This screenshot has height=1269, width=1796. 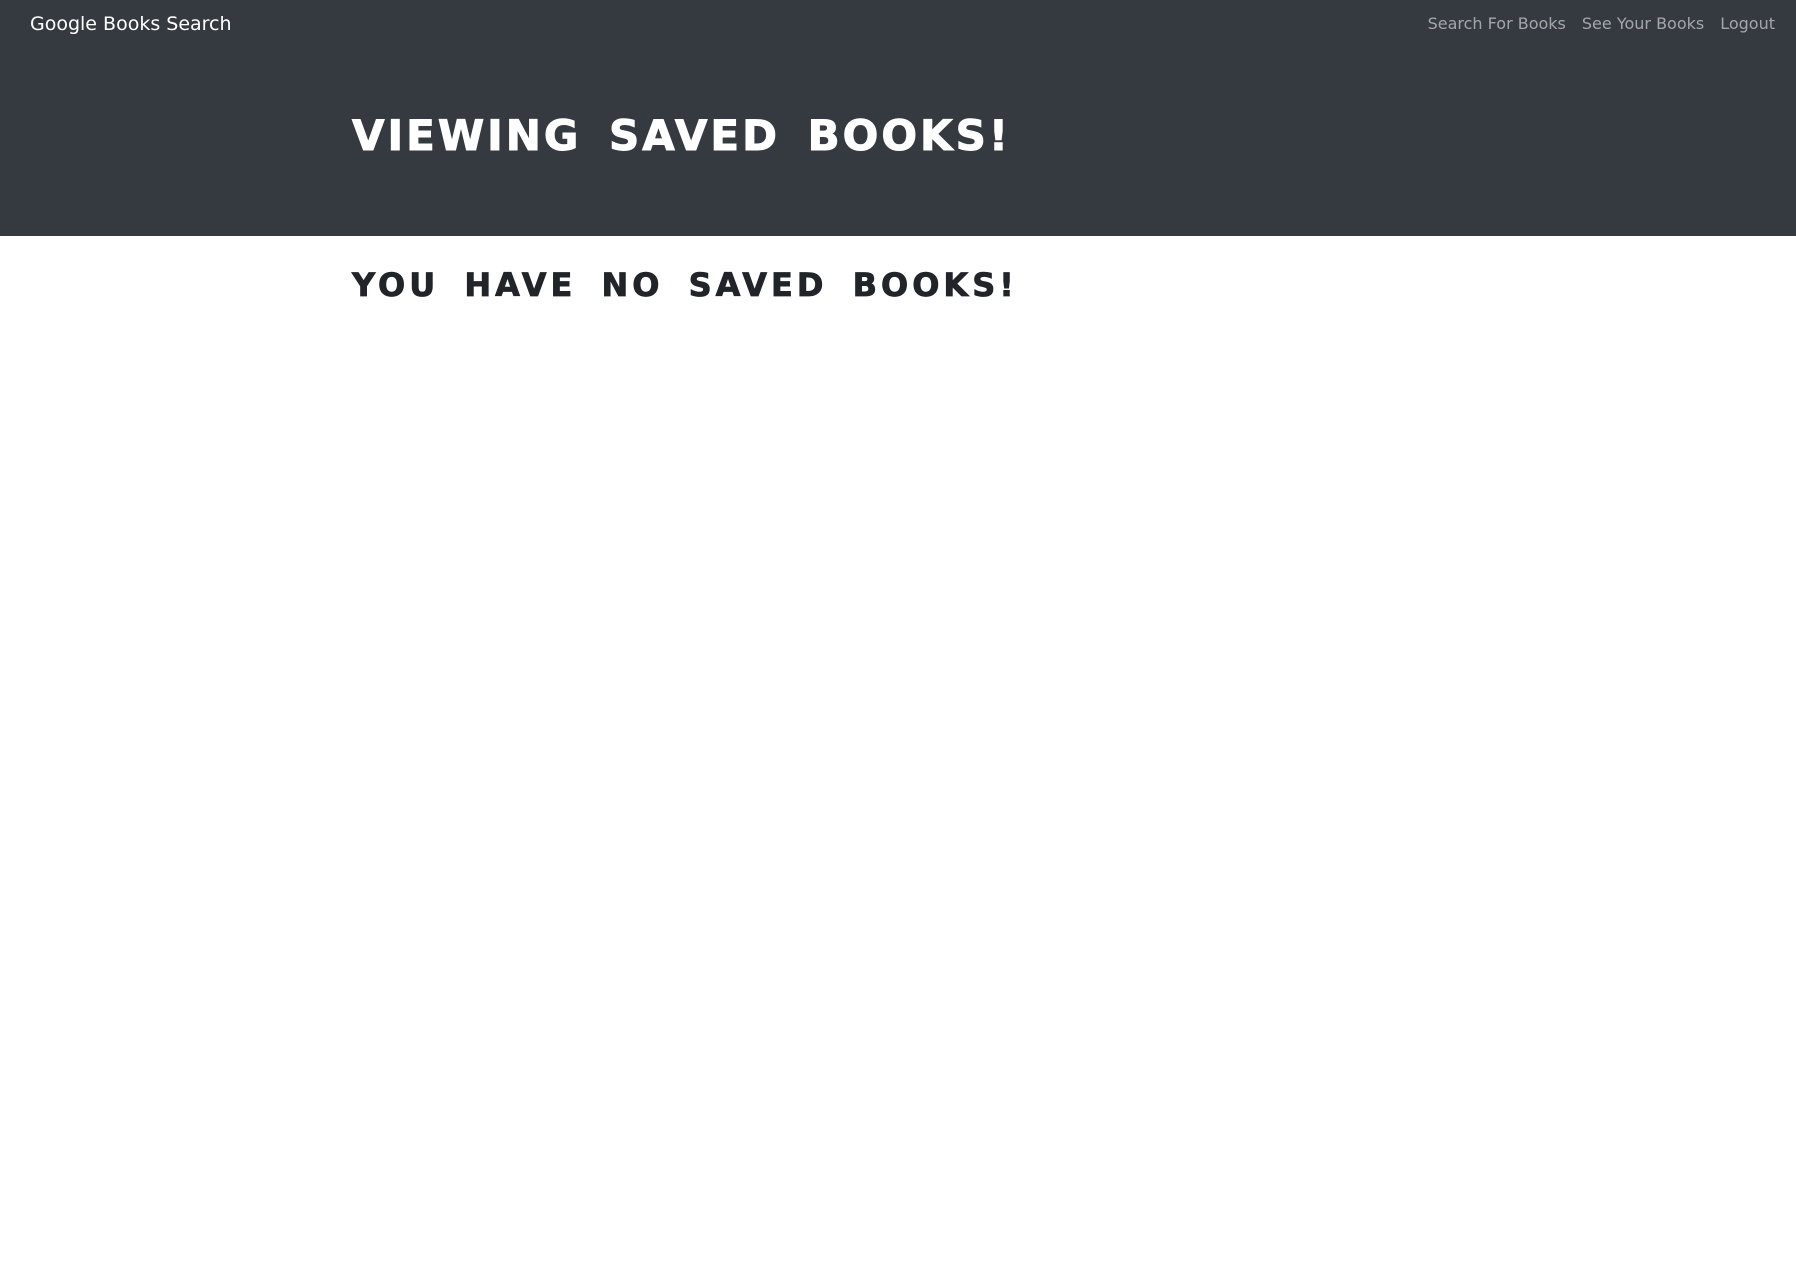 What do you see at coordinates (1747, 24) in the screenshot?
I see `nav-link-logout: Logout` at bounding box center [1747, 24].